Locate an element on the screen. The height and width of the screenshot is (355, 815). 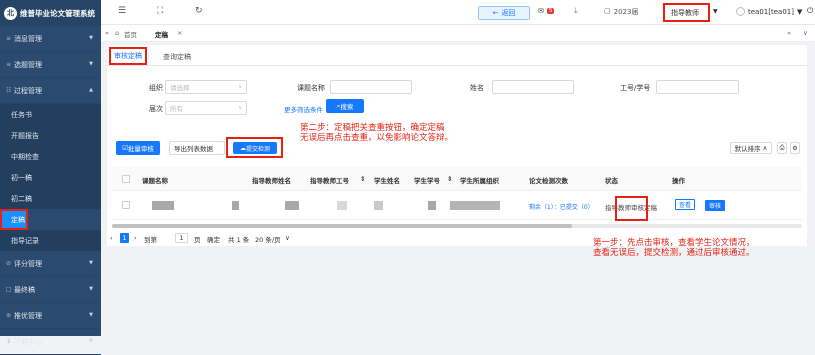
mail-button: ✉ 5 is located at coordinates (546, 11).